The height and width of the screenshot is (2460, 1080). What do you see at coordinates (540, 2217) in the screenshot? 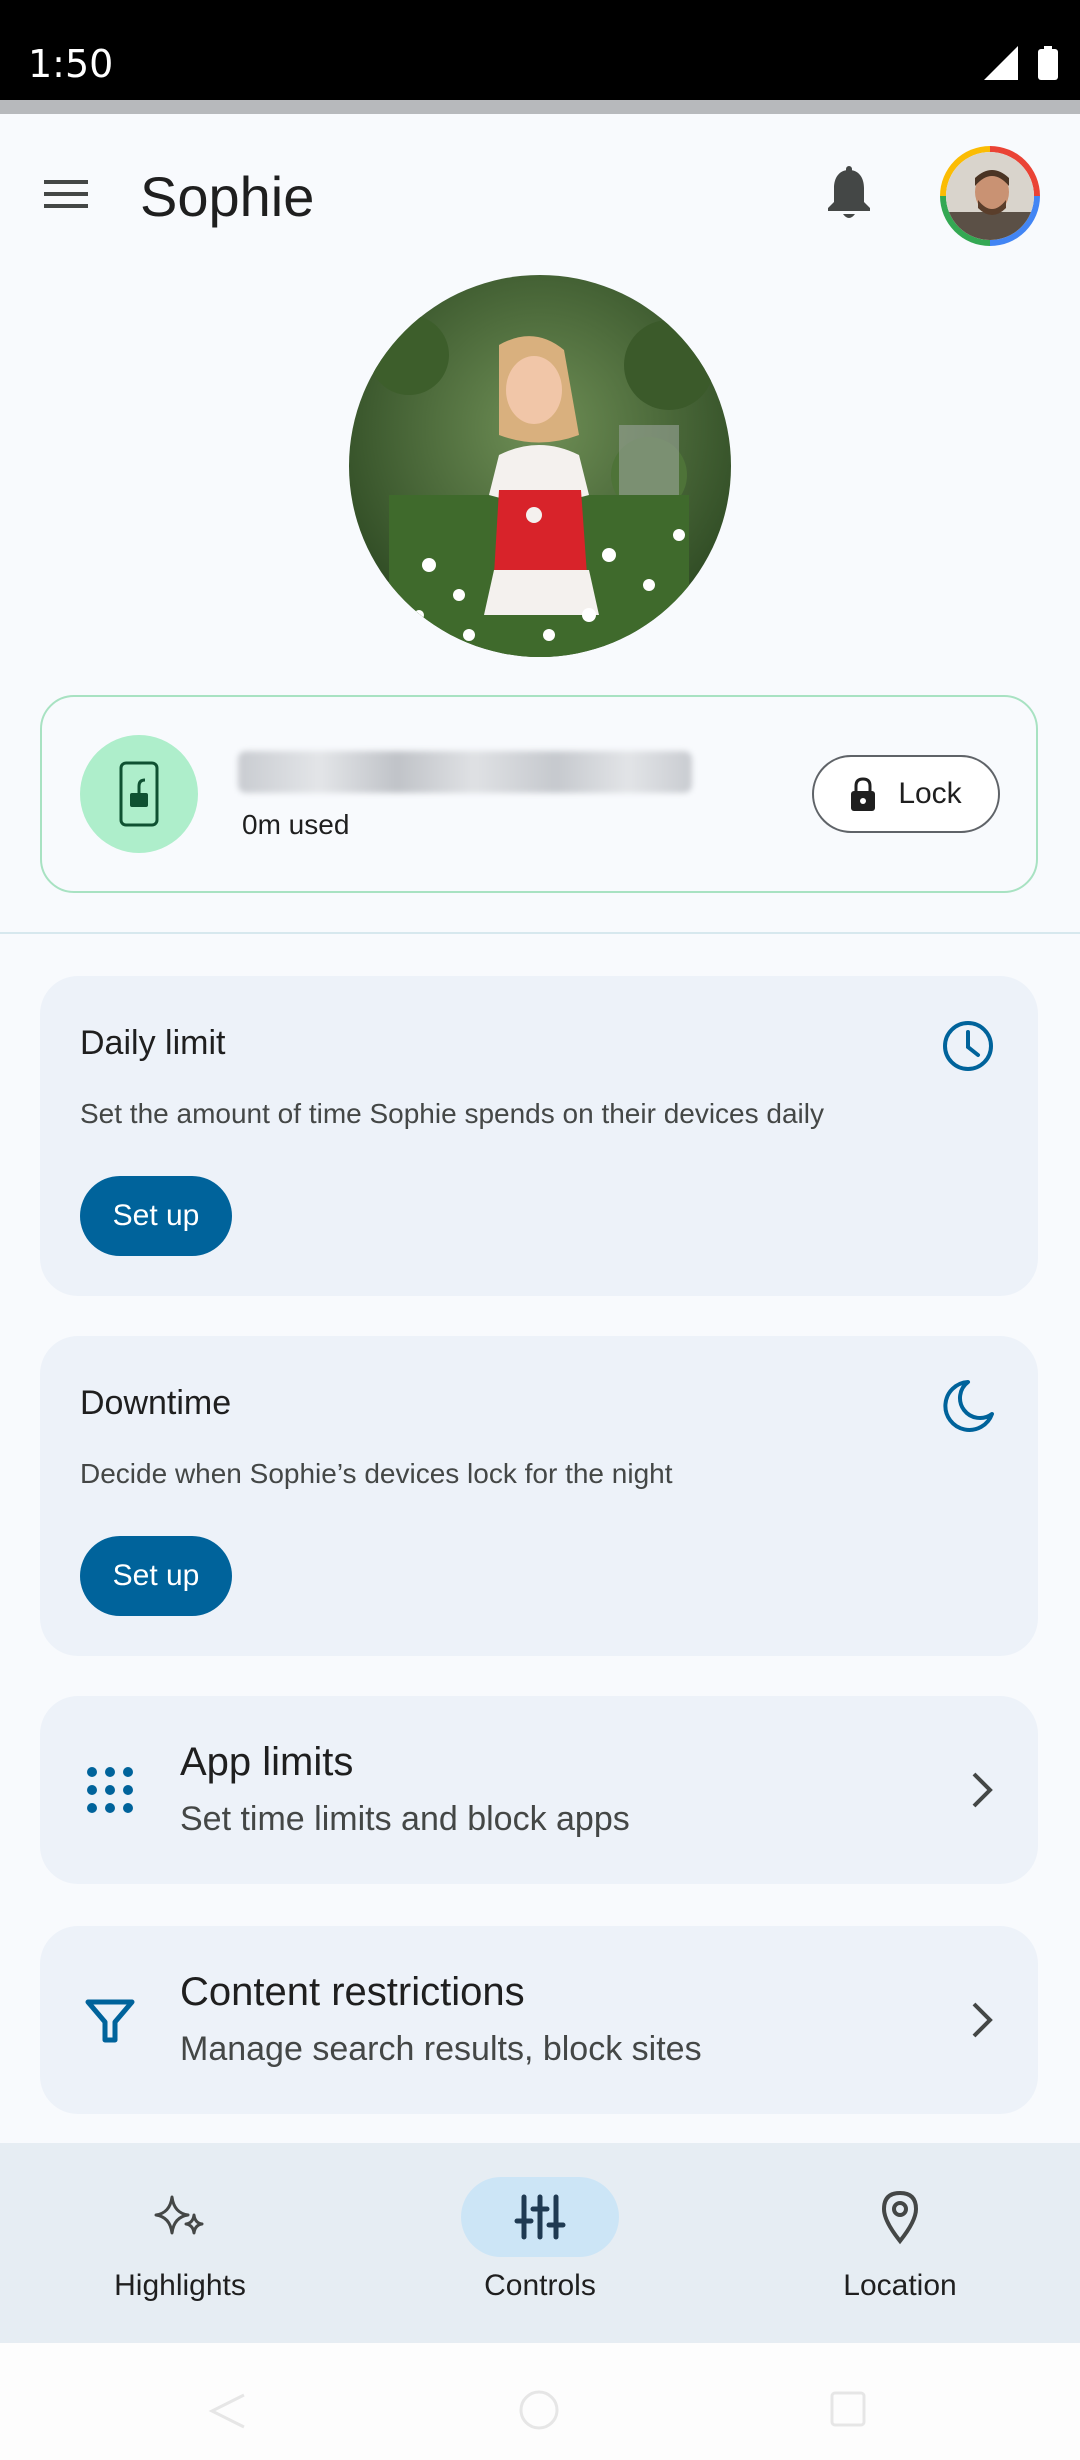
I see `sliders-icon` at bounding box center [540, 2217].